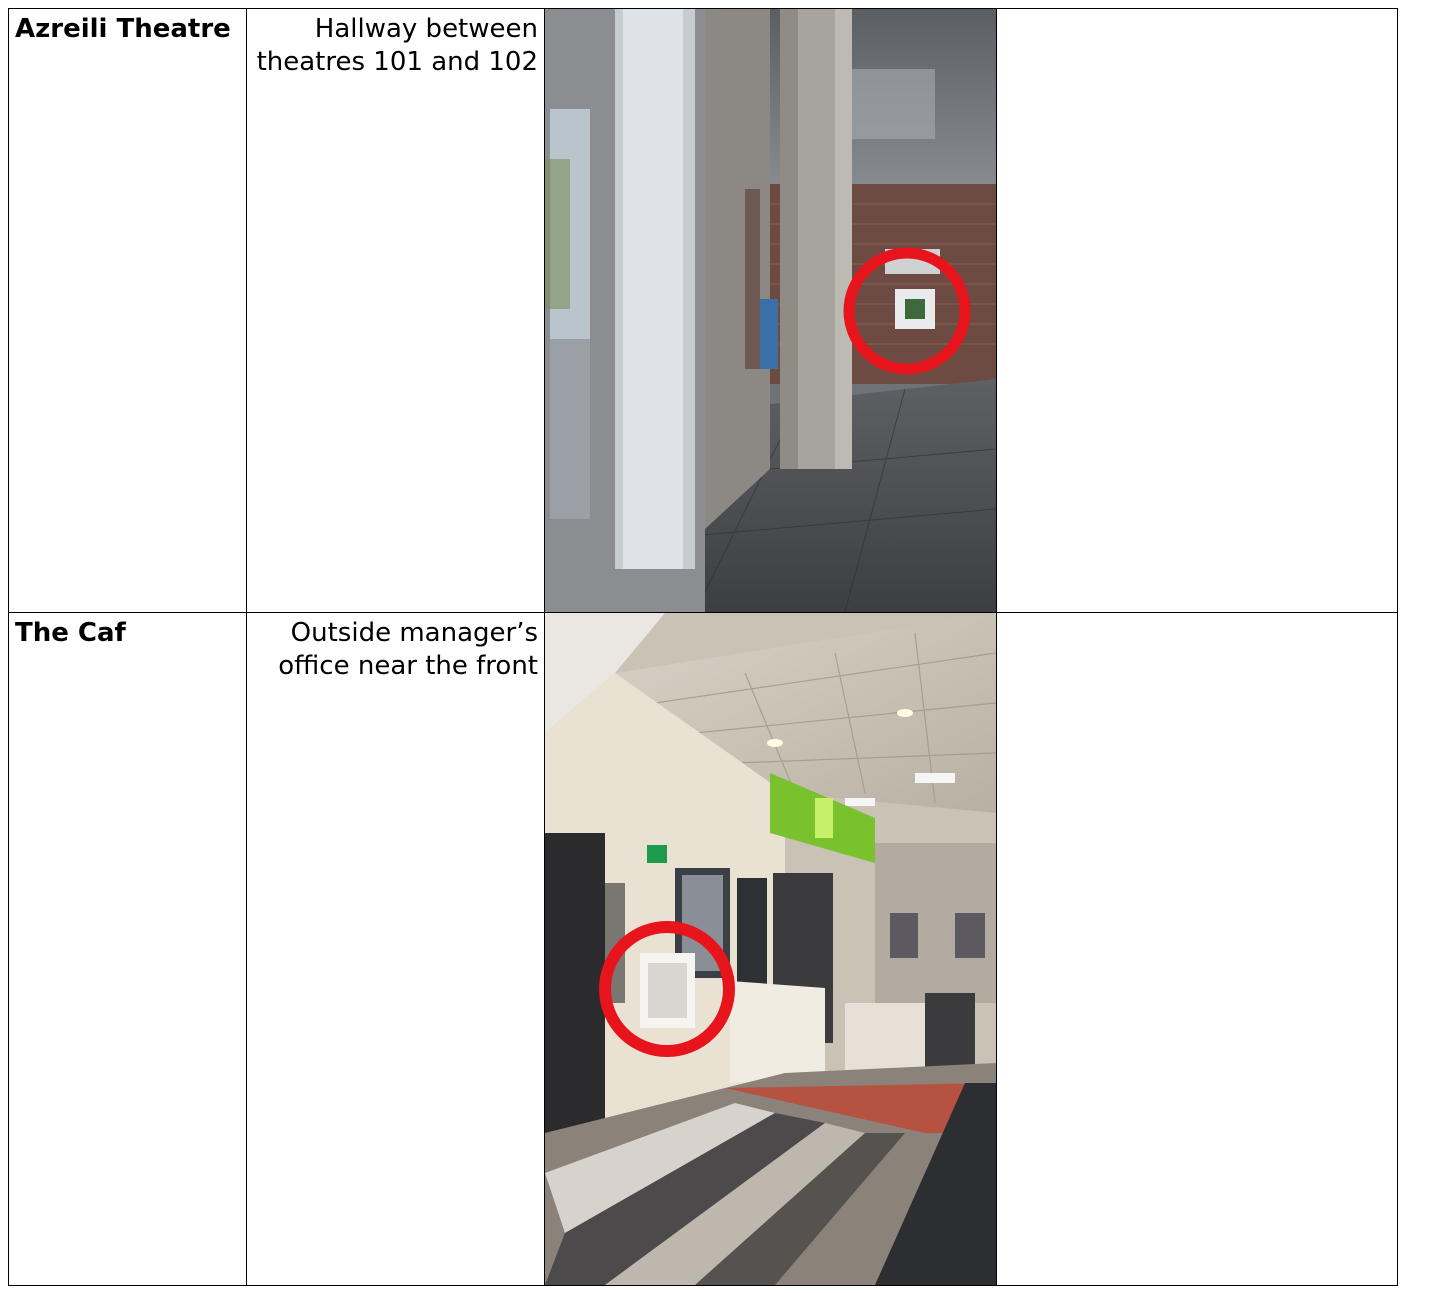  I want to click on description-cell: Outside manager’s office near the front, so click(395, 949).